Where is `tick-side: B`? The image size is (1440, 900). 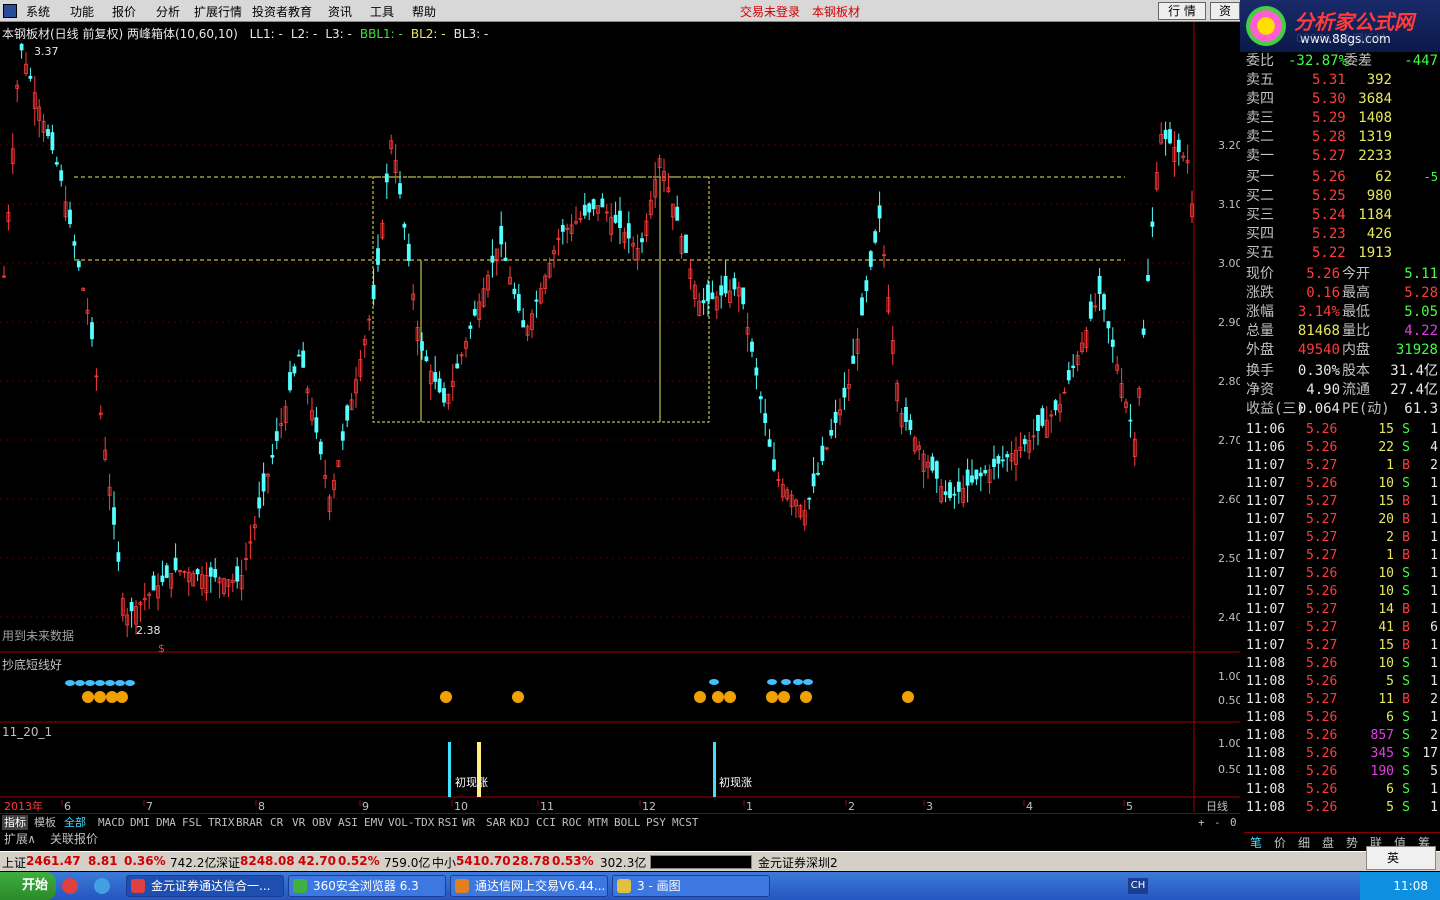 tick-side: B is located at coordinates (1406, 699).